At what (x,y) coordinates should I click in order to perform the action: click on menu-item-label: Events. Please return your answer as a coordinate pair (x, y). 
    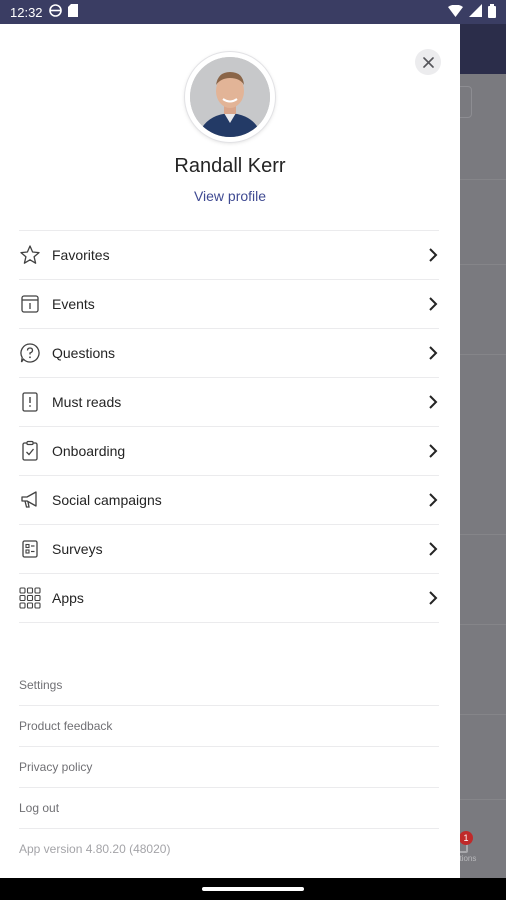
    Looking at the image, I should click on (73, 304).